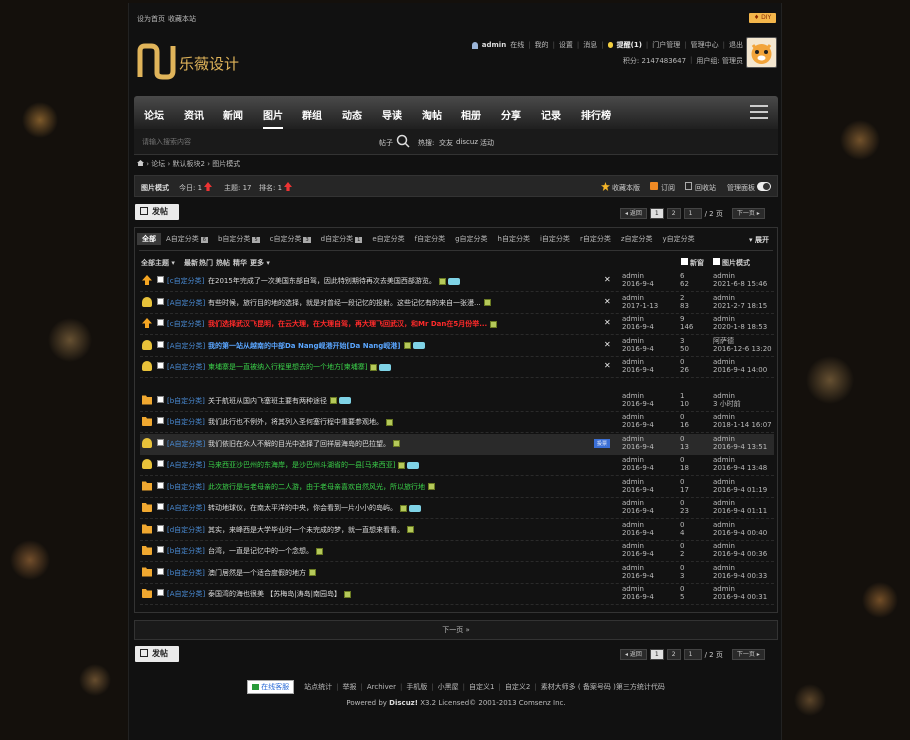 Image resolution: width=910 pixels, height=740 pixels. What do you see at coordinates (206, 263) in the screenshot?
I see `hot-filter: 热门` at bounding box center [206, 263].